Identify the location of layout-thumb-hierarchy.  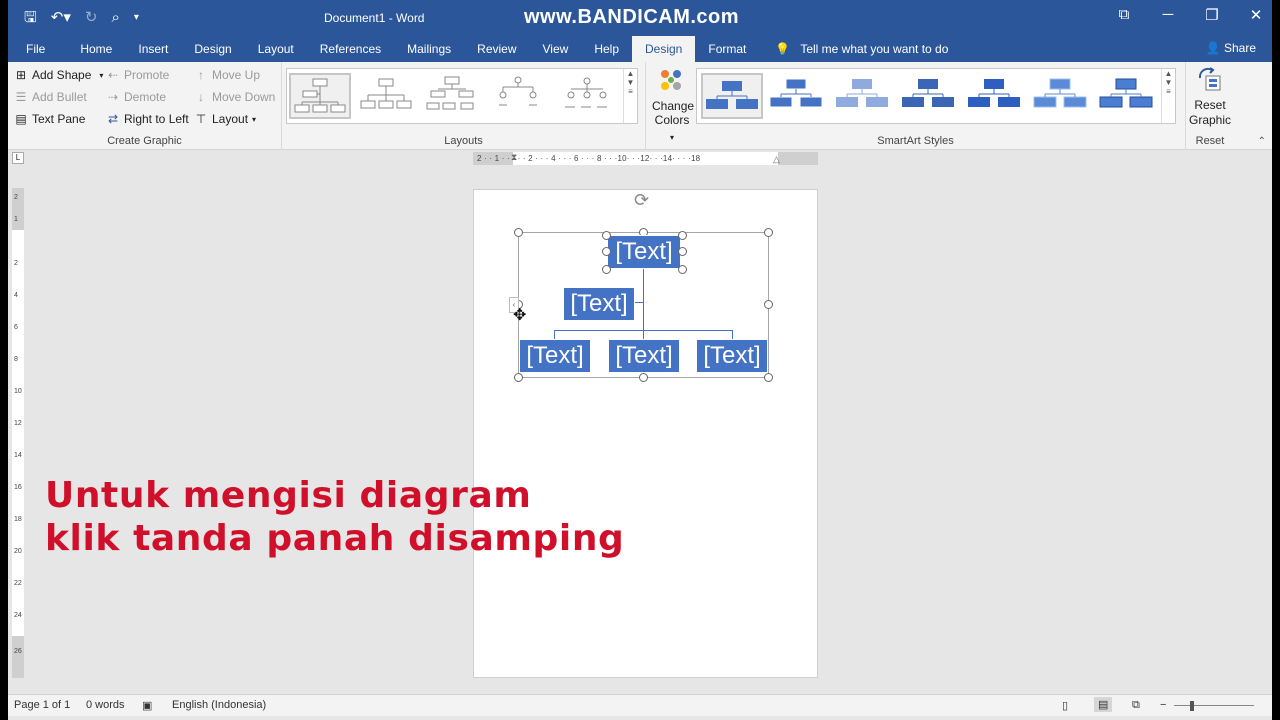
(520, 96).